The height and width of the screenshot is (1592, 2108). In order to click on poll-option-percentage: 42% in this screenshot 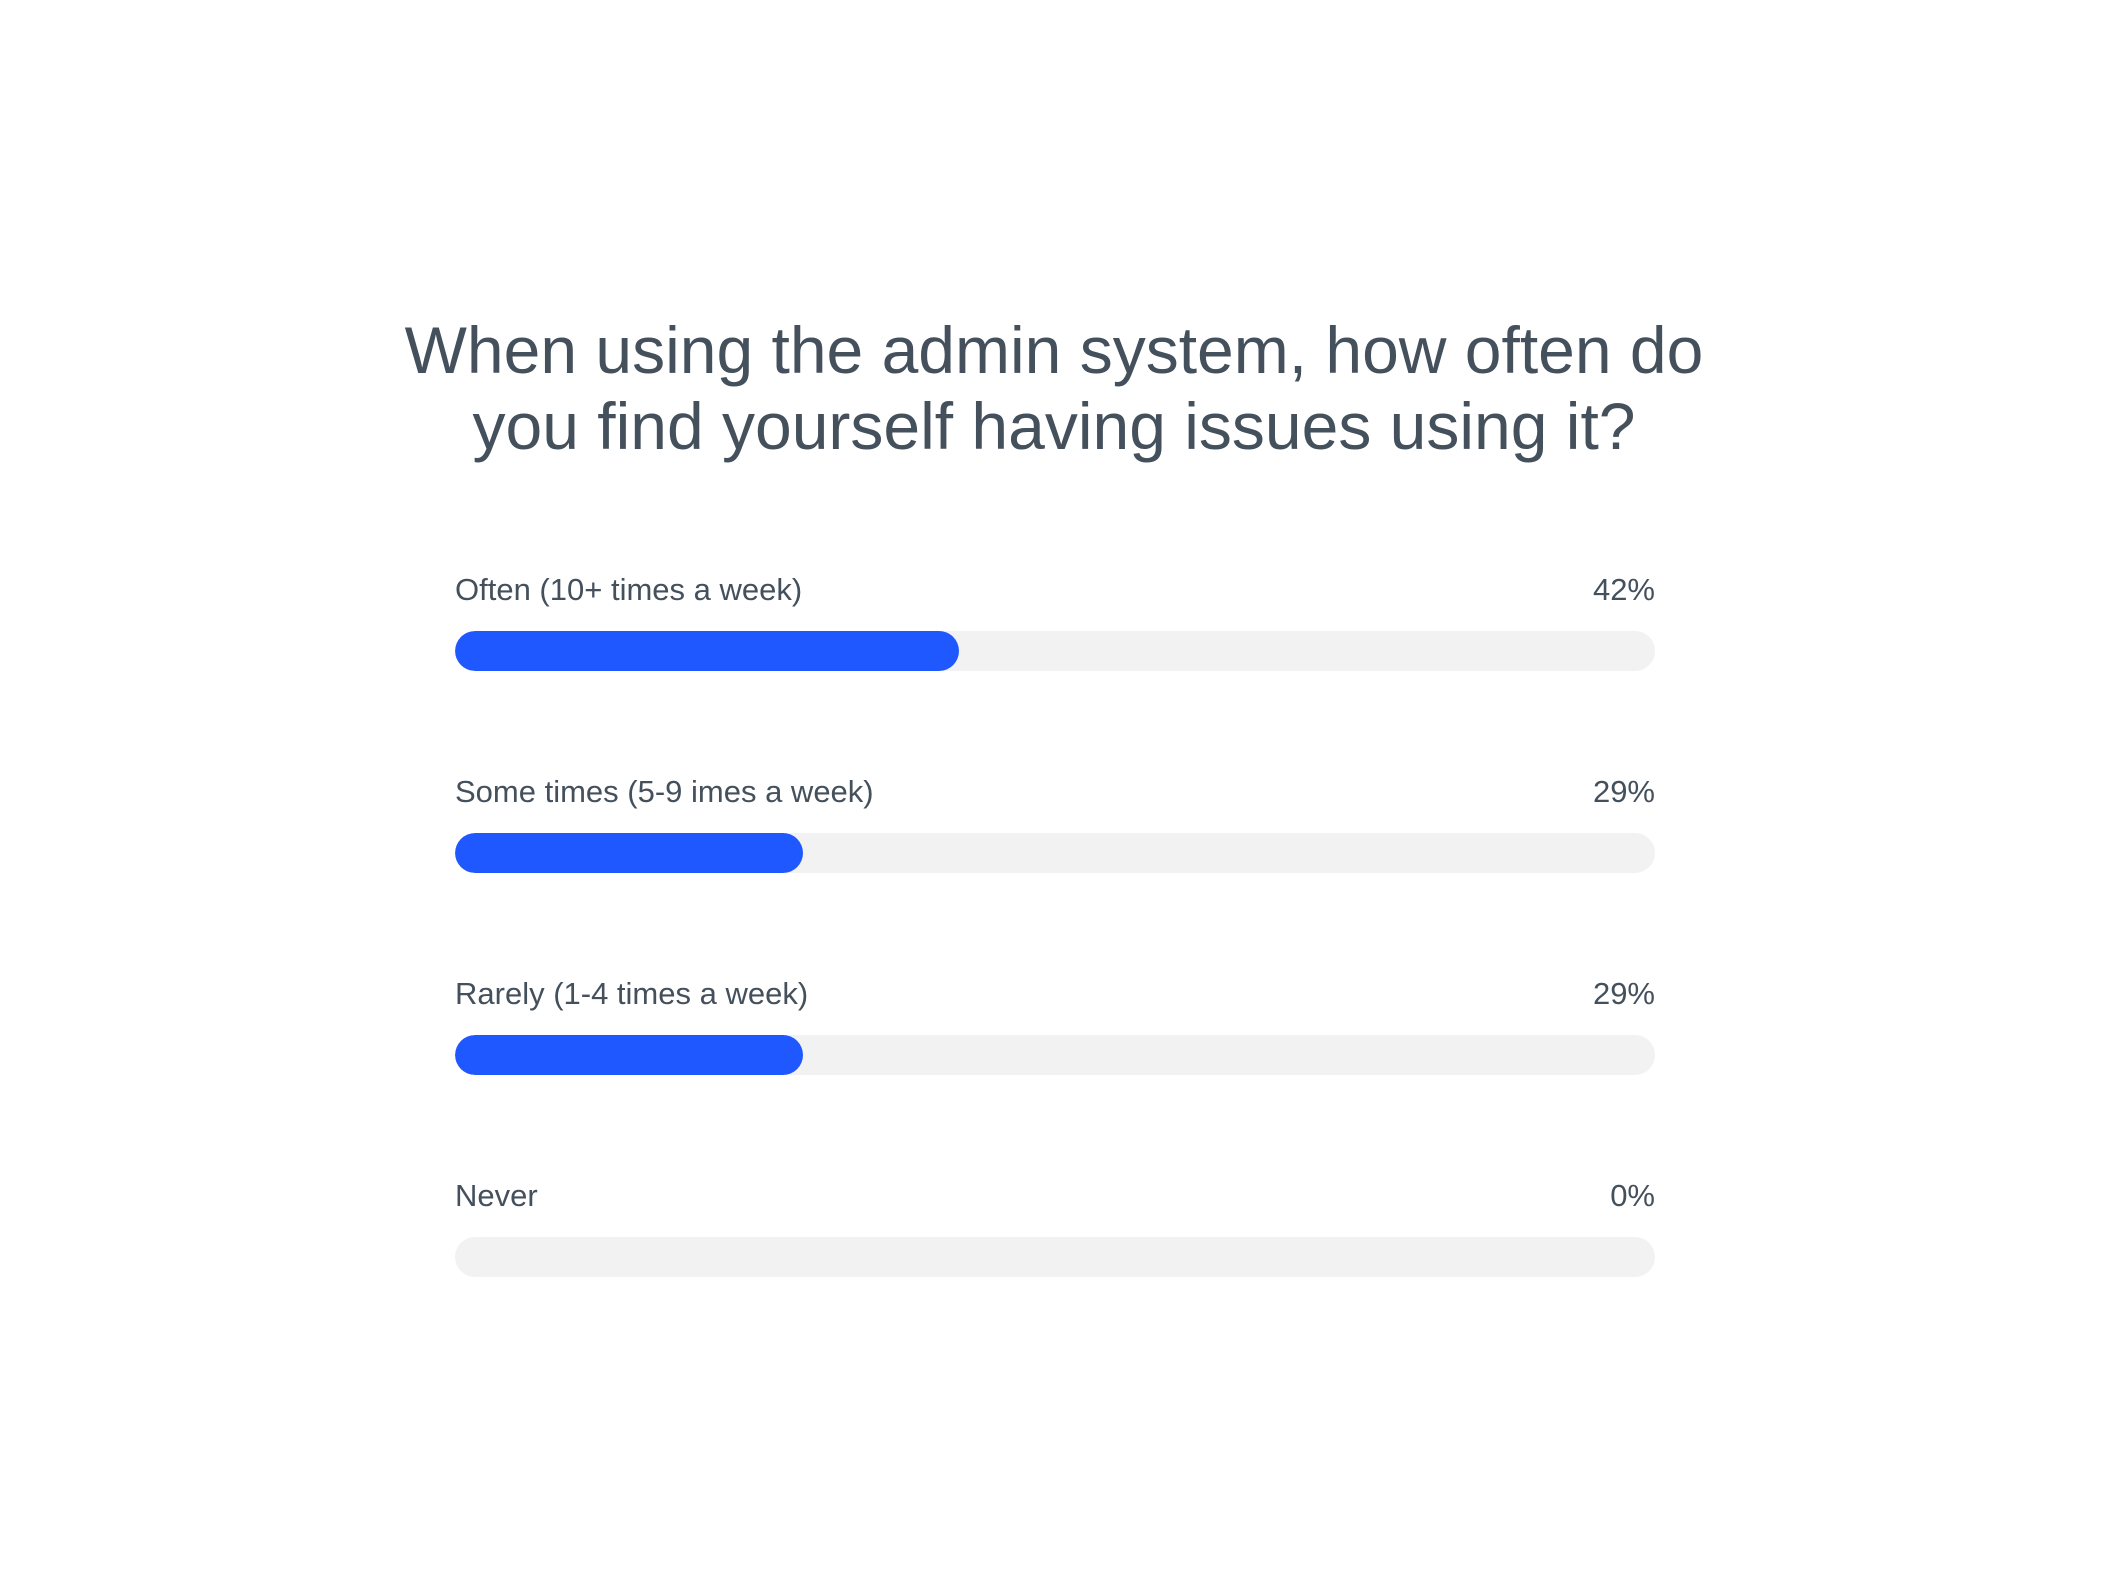, I will do `click(1623, 589)`.